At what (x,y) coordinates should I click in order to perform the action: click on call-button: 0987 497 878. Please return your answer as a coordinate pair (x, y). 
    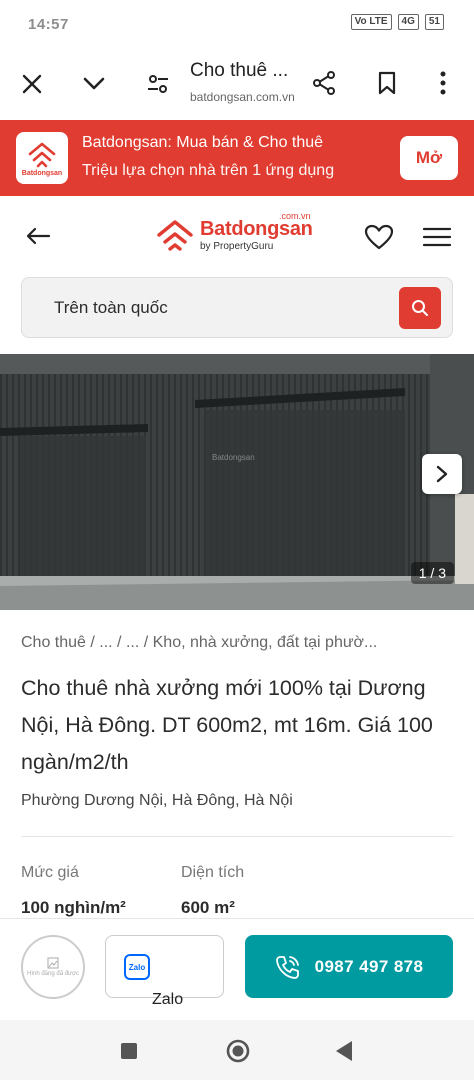
    Looking at the image, I should click on (349, 966).